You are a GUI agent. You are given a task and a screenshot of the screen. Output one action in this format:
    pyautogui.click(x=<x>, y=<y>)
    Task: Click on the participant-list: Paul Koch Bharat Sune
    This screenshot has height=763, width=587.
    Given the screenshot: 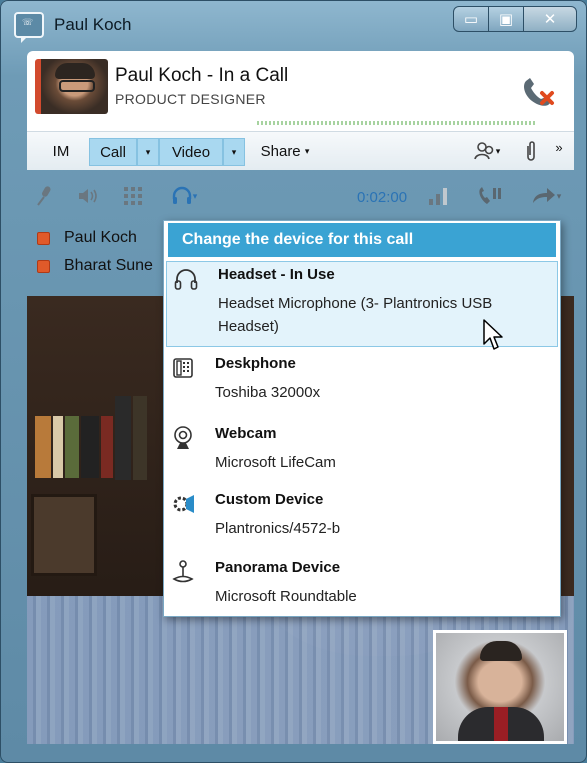 What is the action you would take?
    pyautogui.click(x=102, y=254)
    